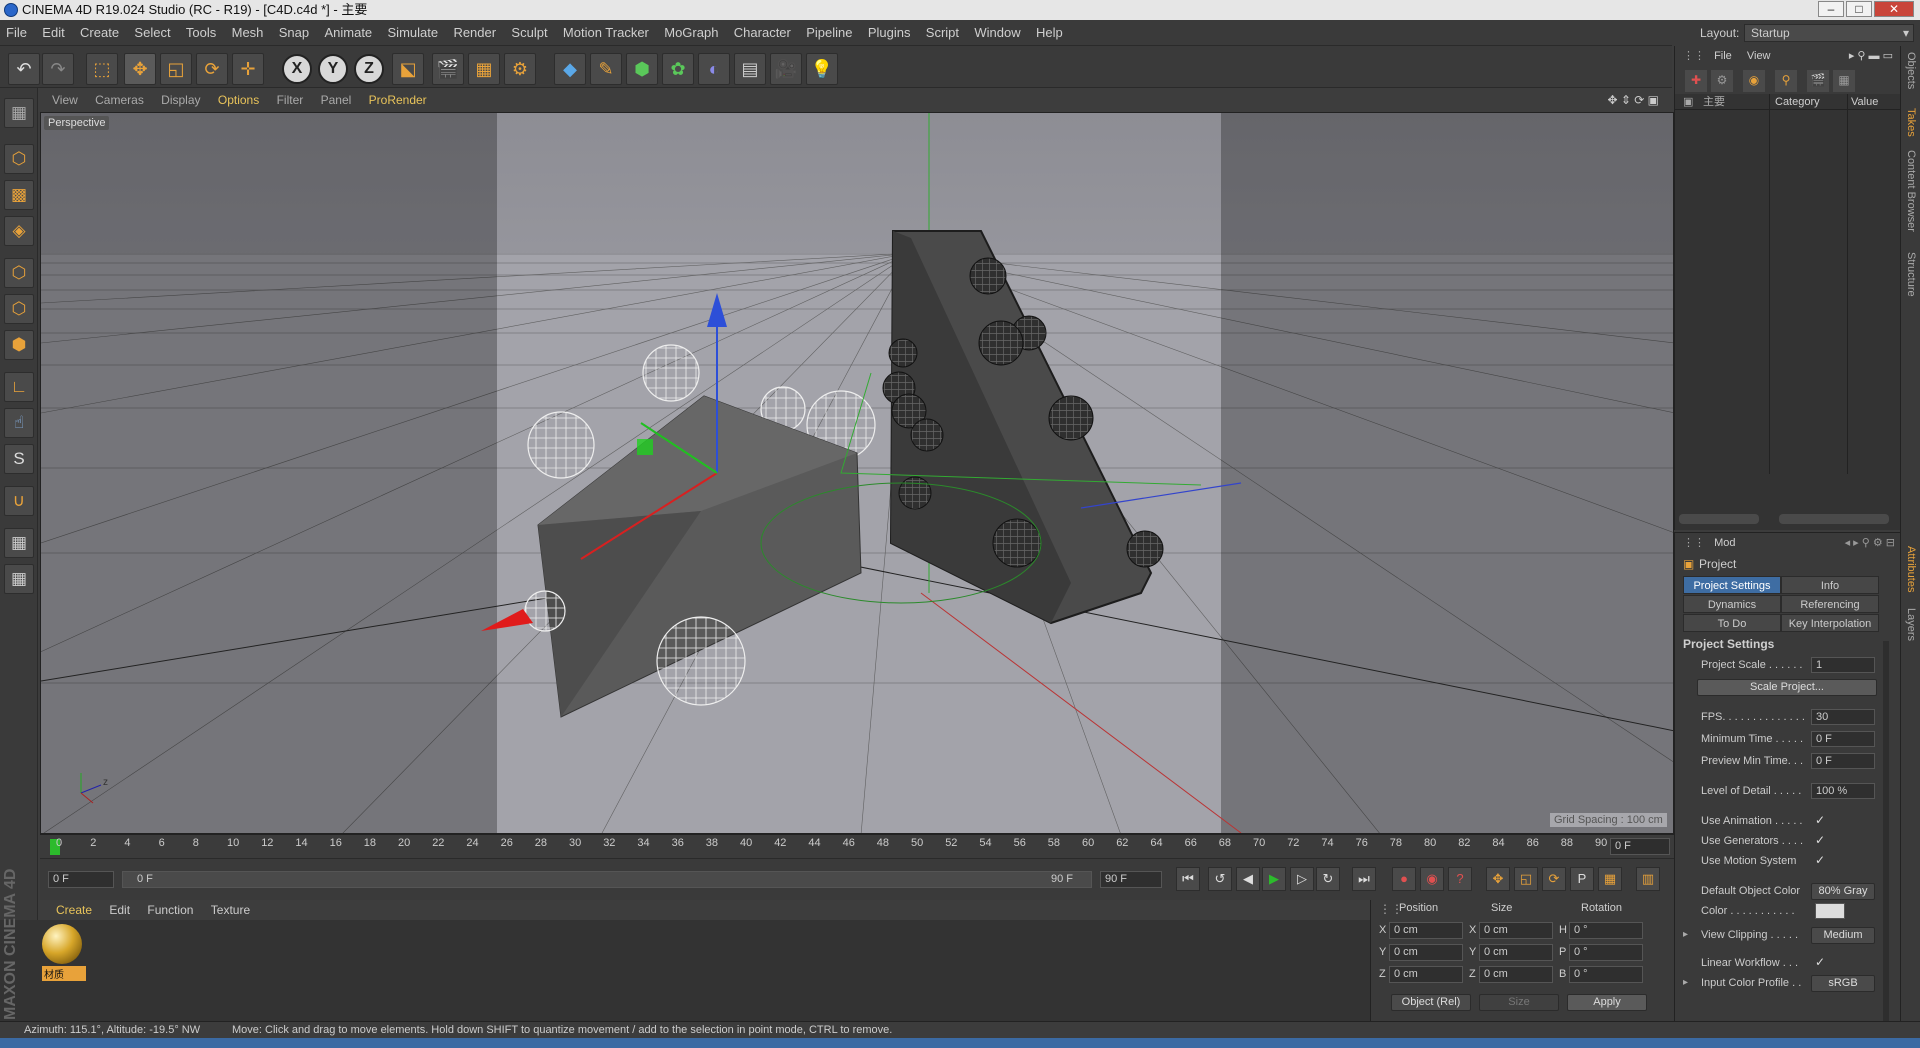 Image resolution: width=1920 pixels, height=1048 pixels. What do you see at coordinates (1843, 717) in the screenshot?
I see `fps-field: 30` at bounding box center [1843, 717].